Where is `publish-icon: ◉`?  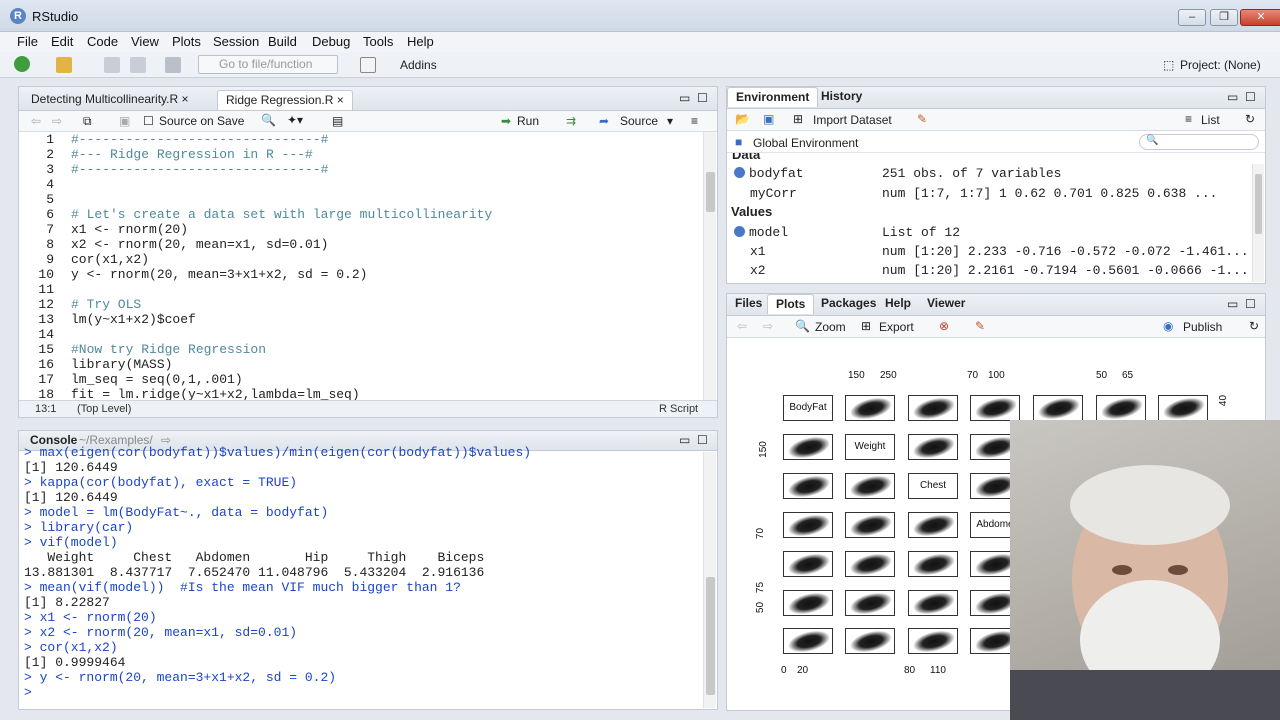 publish-icon: ◉ is located at coordinates (1168, 326).